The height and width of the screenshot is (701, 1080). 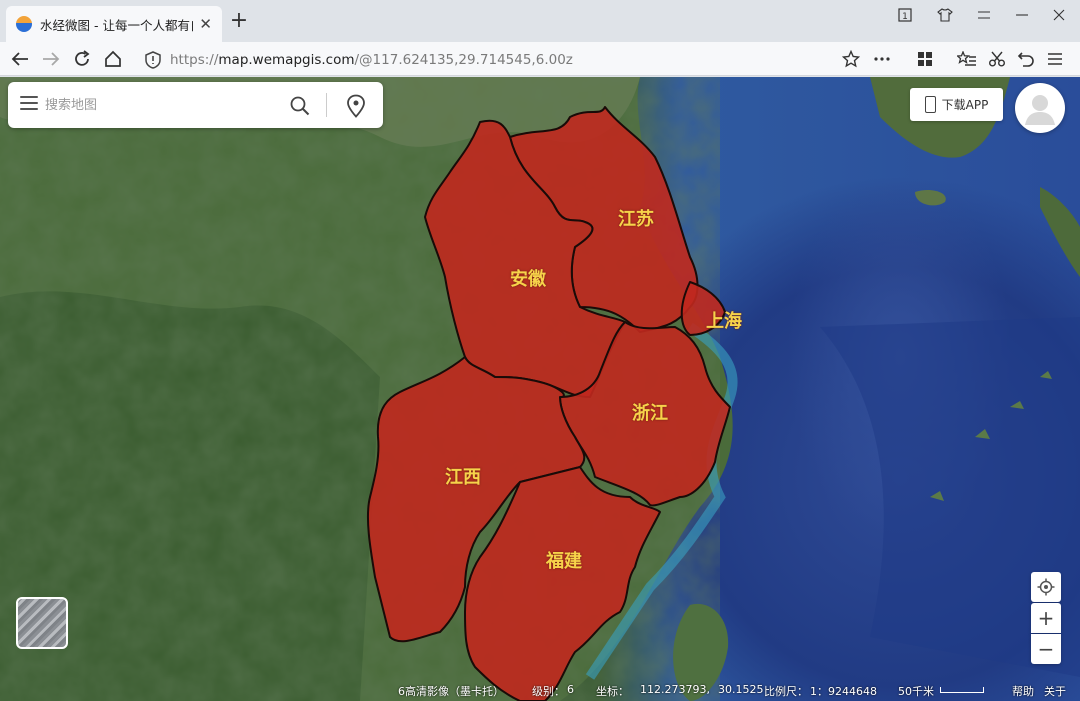 What do you see at coordinates (1059, 15) in the screenshot?
I see `close-window-icon` at bounding box center [1059, 15].